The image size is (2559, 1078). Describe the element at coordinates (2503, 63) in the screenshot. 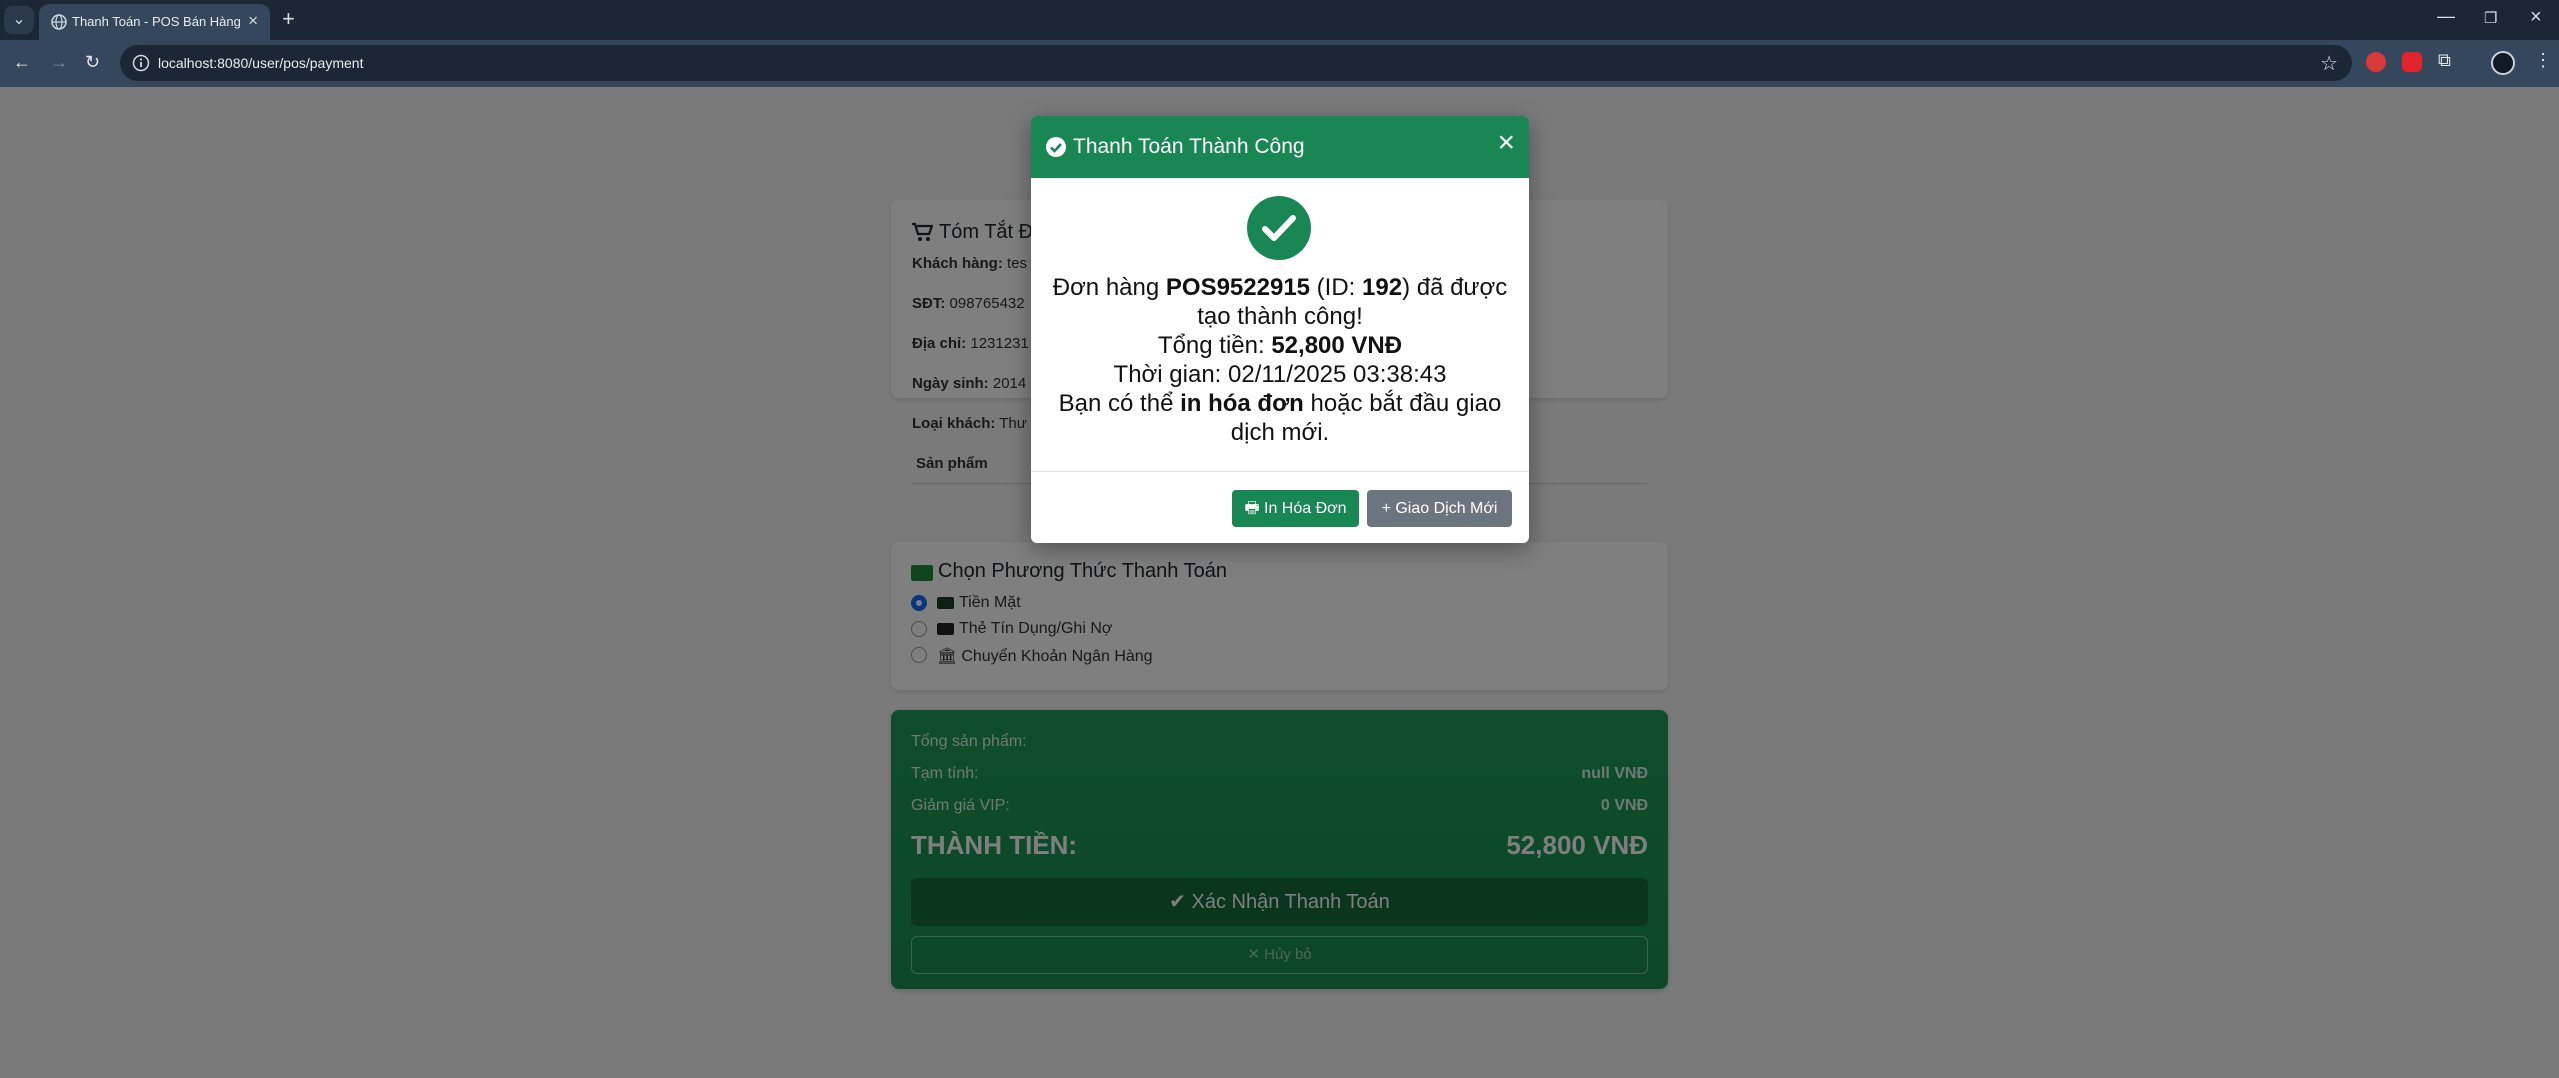

I see `profile-avatar` at that location.